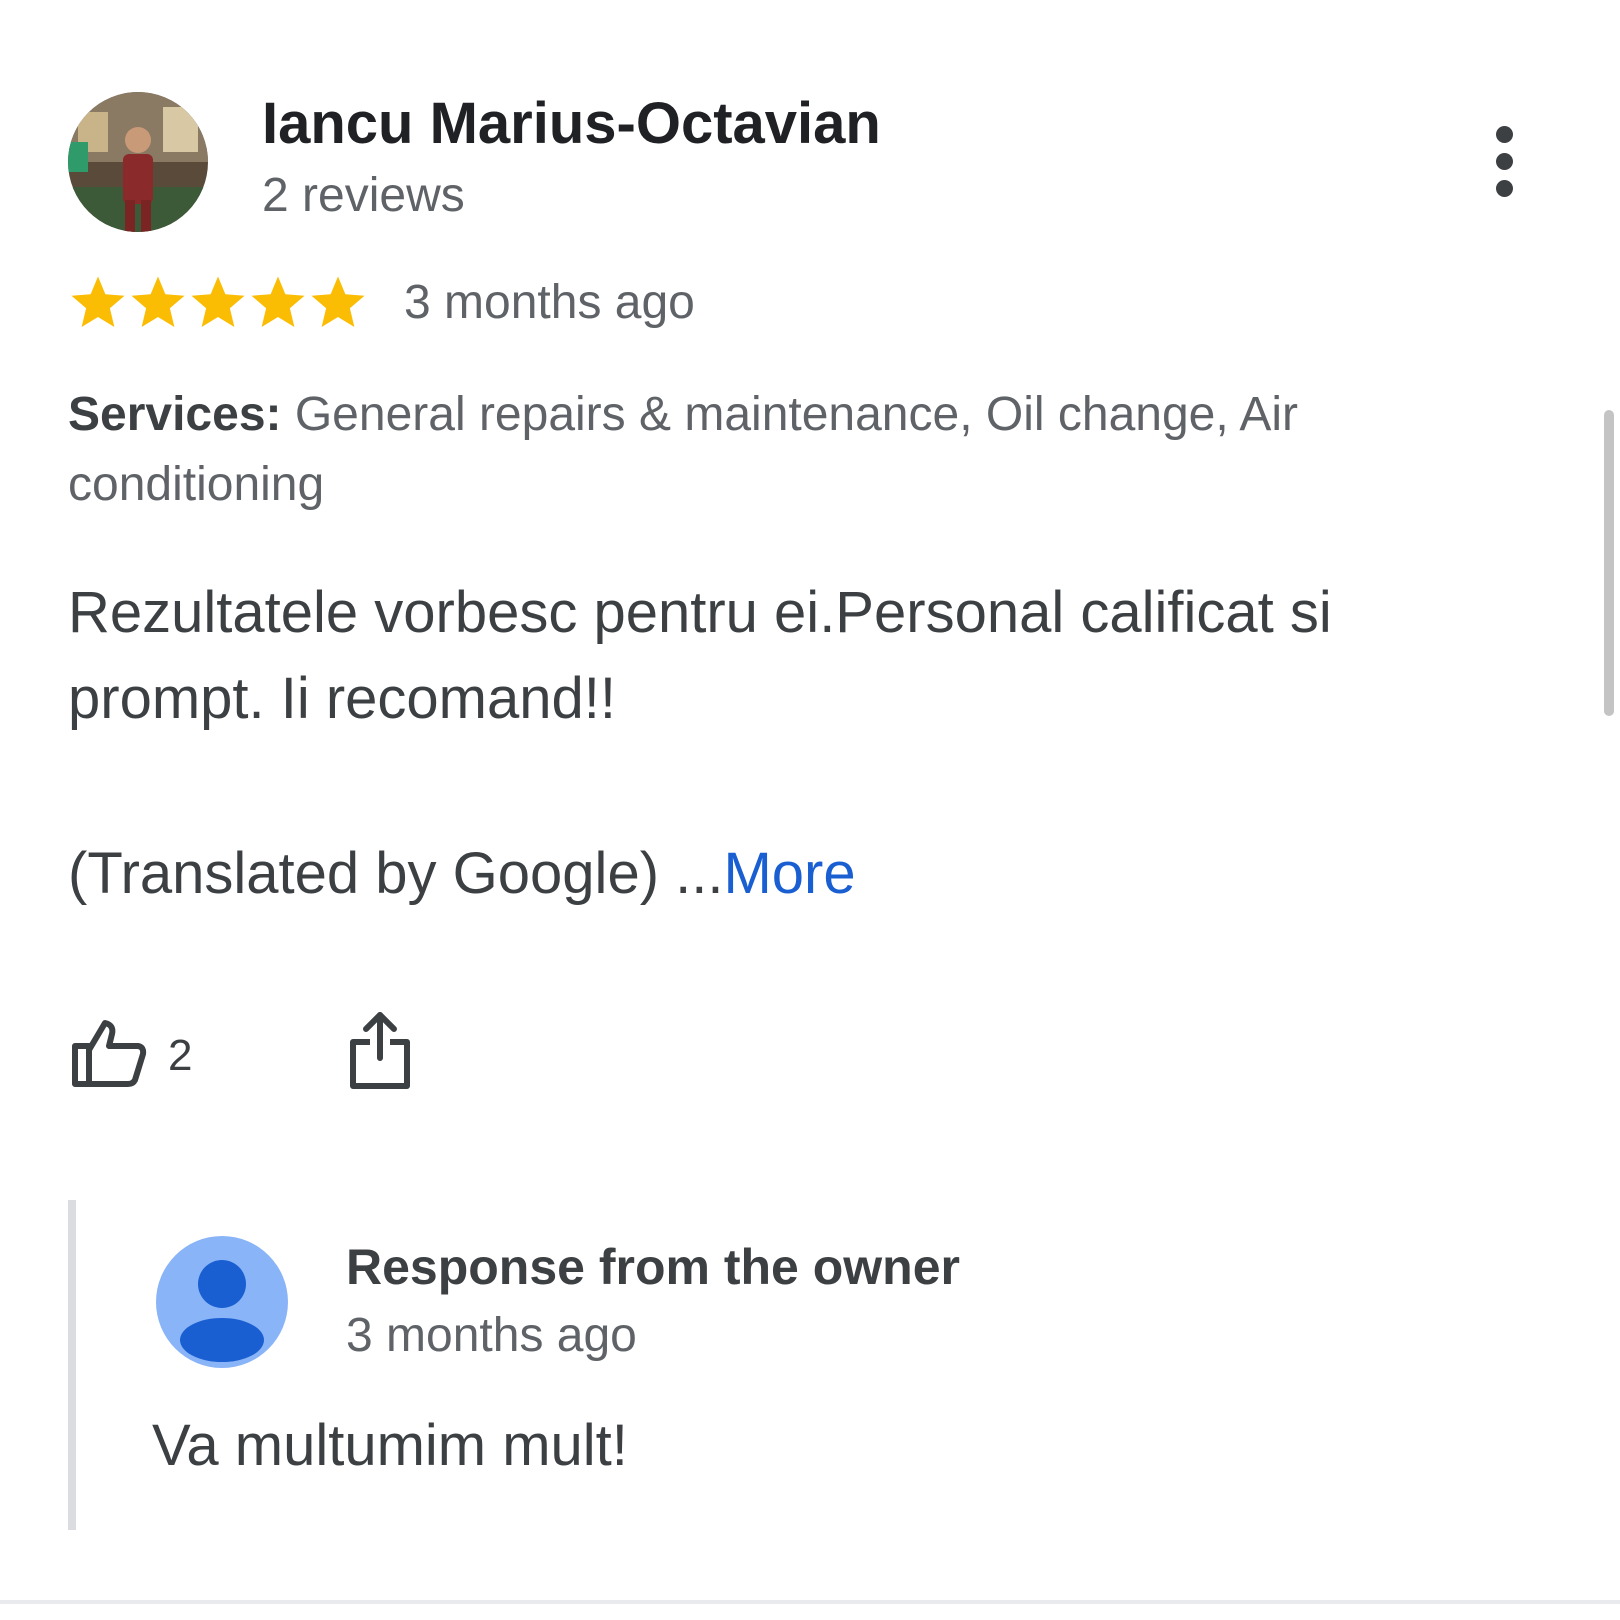  I want to click on owner-avatar, so click(222, 1302).